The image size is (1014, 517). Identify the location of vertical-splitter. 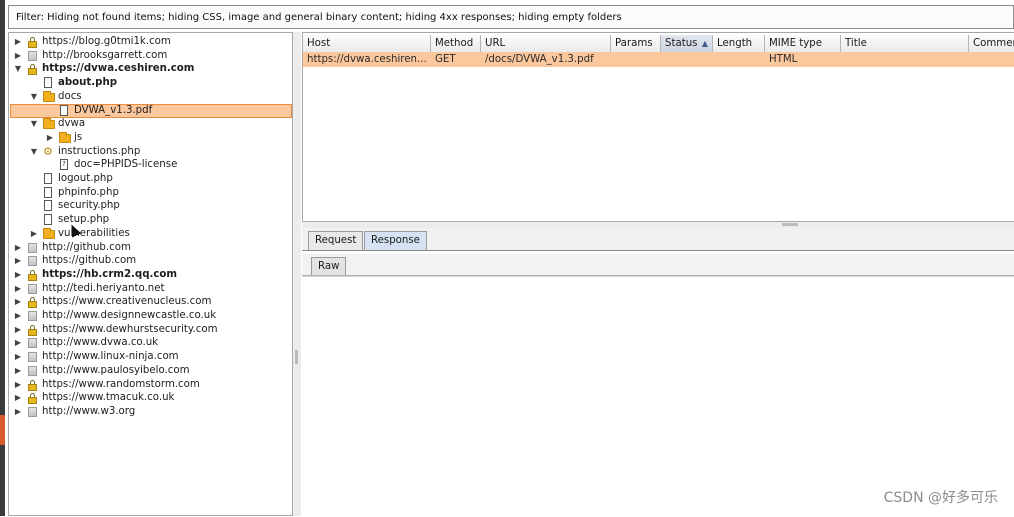
(297, 274).